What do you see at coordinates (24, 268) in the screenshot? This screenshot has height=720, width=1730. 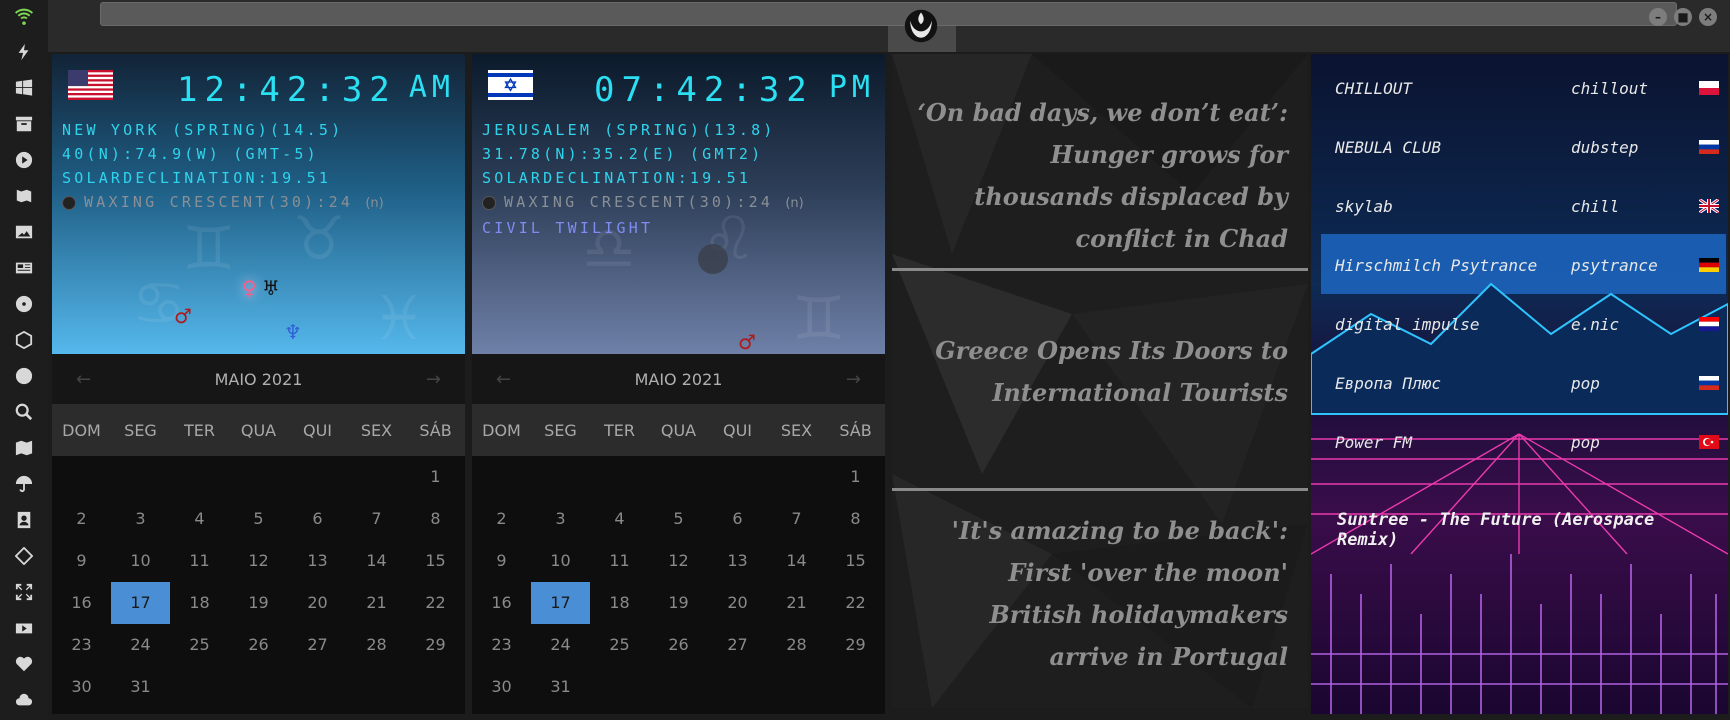 I see `news-icon` at bounding box center [24, 268].